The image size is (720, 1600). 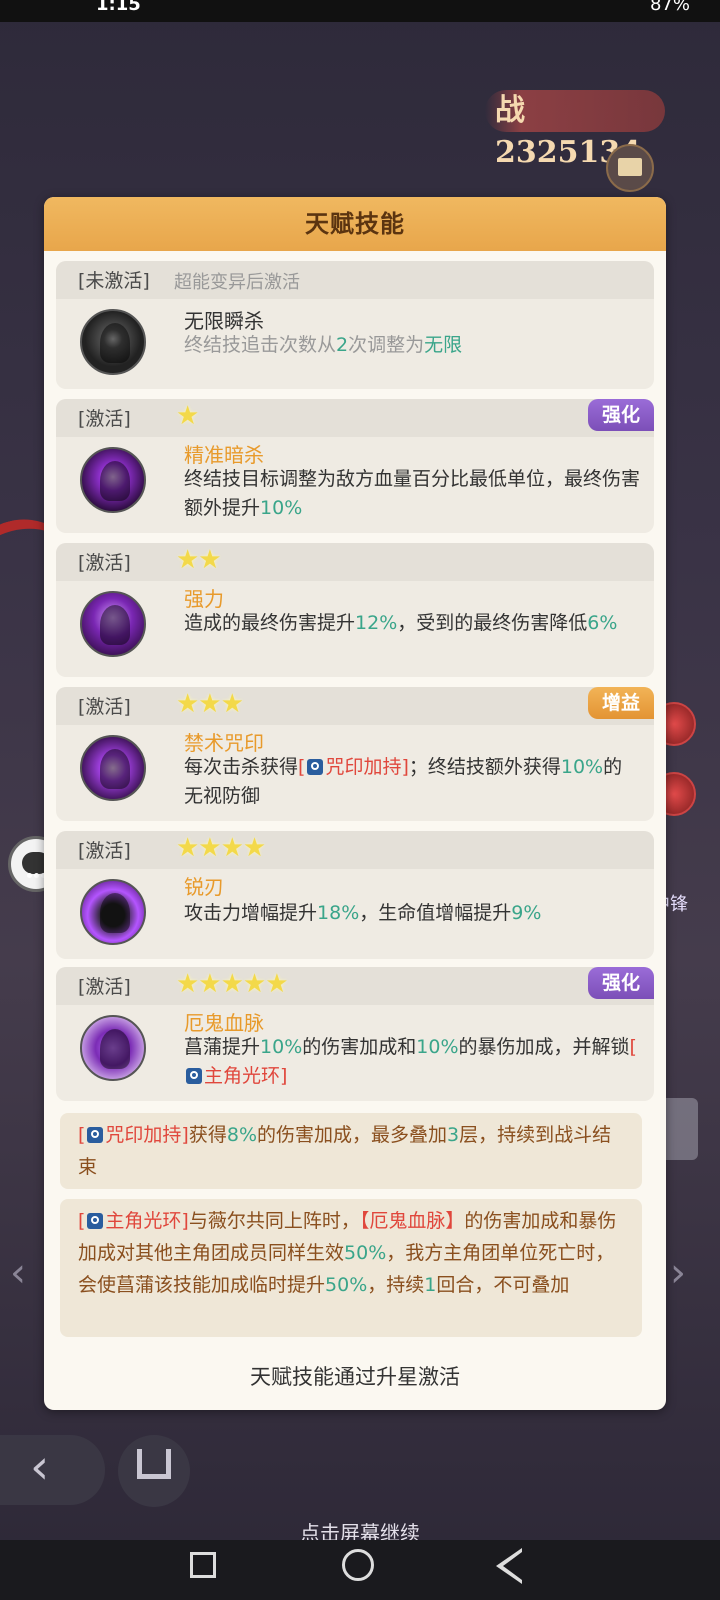 I want to click on star-rating: ★★, so click(x=199, y=560).